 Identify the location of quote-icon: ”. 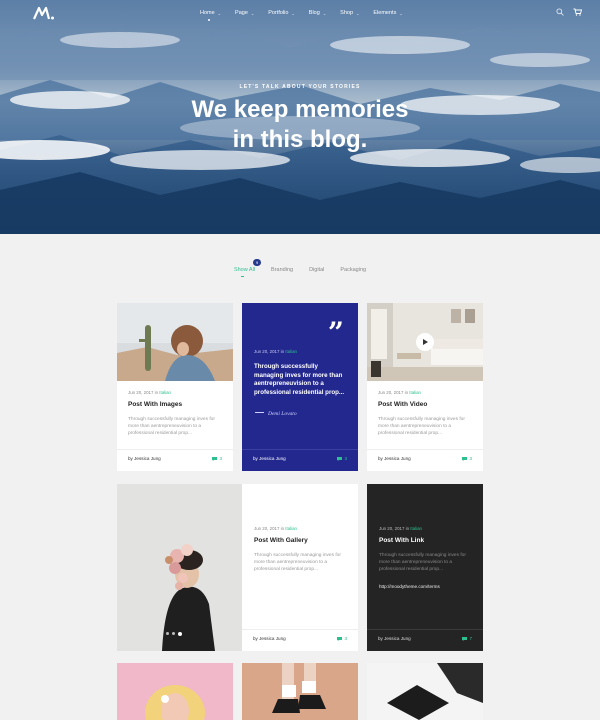
(335, 332).